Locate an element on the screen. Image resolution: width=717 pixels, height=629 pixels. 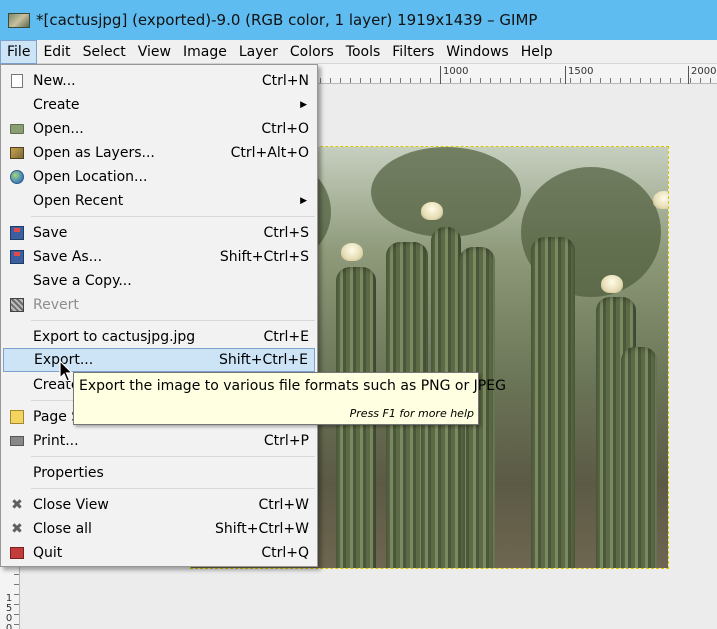
layers-icon is located at coordinates (17, 153).